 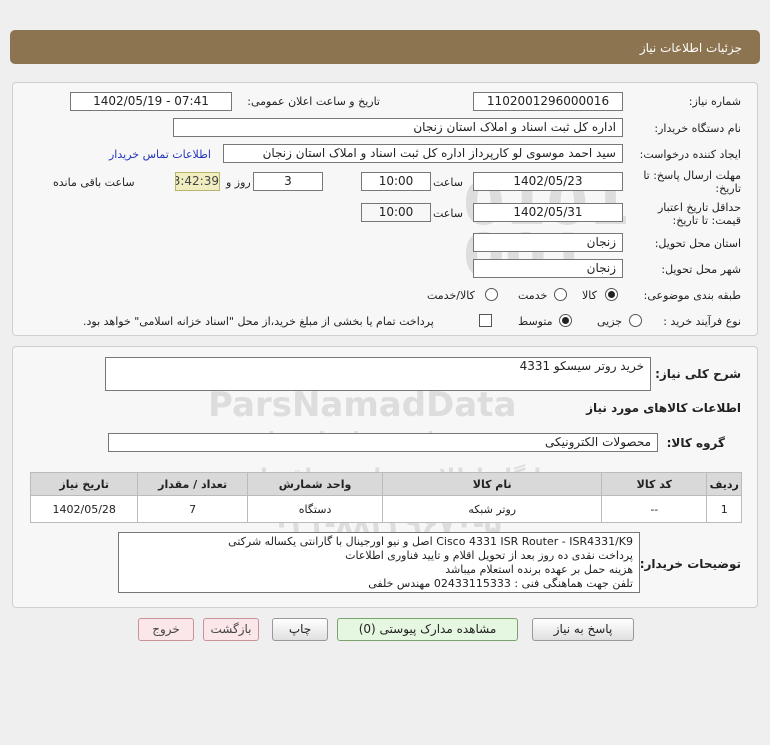 I want to click on col-header-row-number: ردیف, so click(x=724, y=484).